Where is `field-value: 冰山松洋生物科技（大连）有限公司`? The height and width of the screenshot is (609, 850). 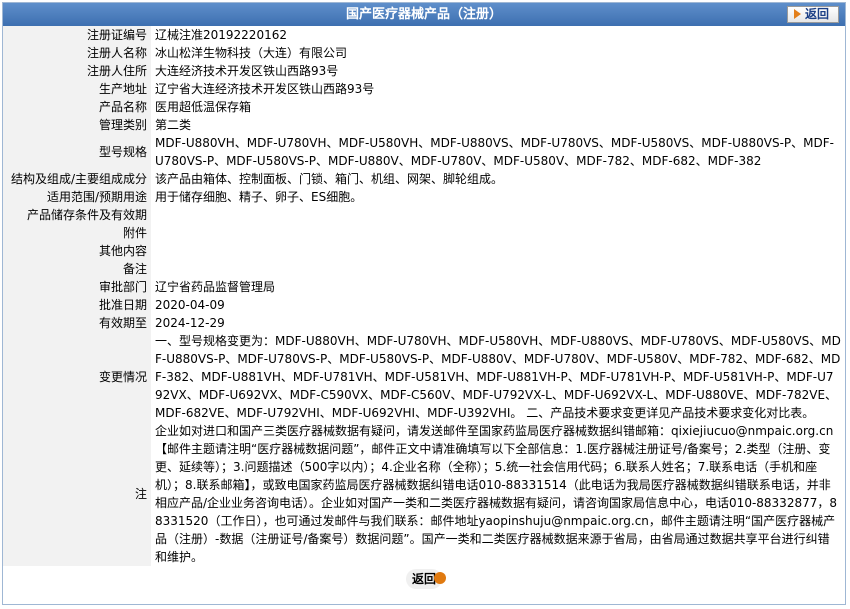 field-value: 冰山松洋生物科技（大连）有限公司 is located at coordinates (498, 53).